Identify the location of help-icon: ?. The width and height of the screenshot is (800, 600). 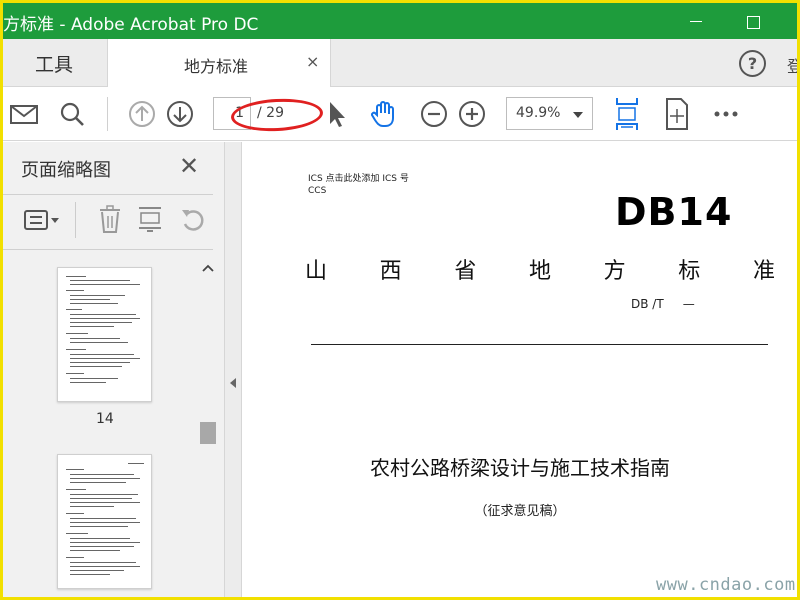
(752, 63).